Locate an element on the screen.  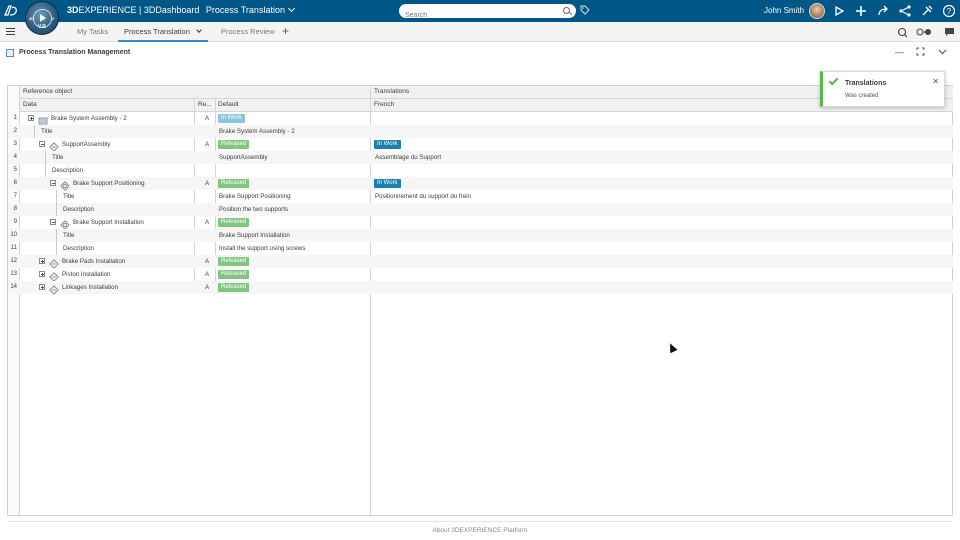
table-row: 5 Description is located at coordinates (480, 170).